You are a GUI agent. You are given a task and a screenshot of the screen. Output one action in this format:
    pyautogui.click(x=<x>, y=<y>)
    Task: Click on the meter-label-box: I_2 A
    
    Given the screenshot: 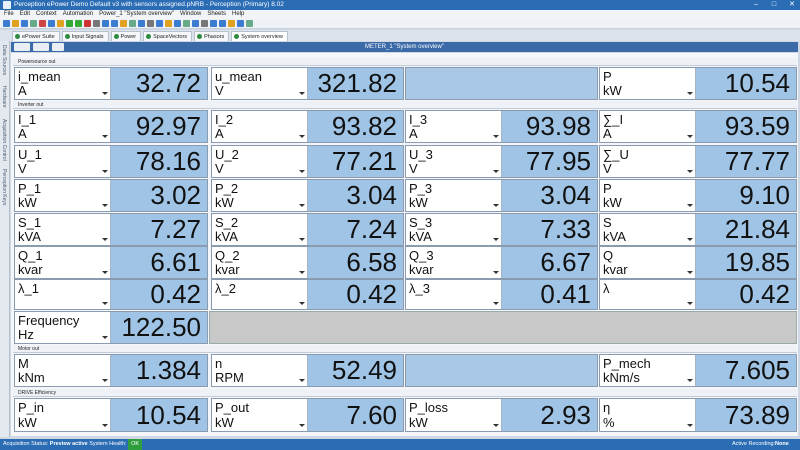 What is the action you would take?
    pyautogui.click(x=260, y=126)
    